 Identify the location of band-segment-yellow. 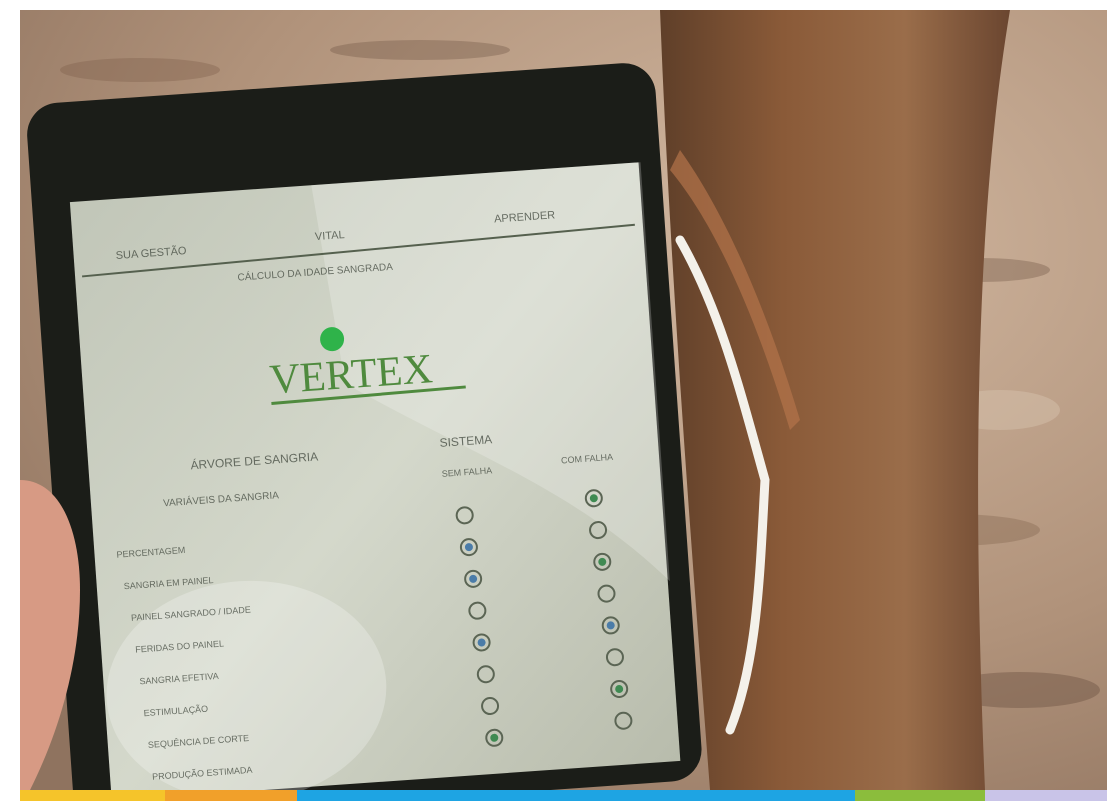
(92, 795).